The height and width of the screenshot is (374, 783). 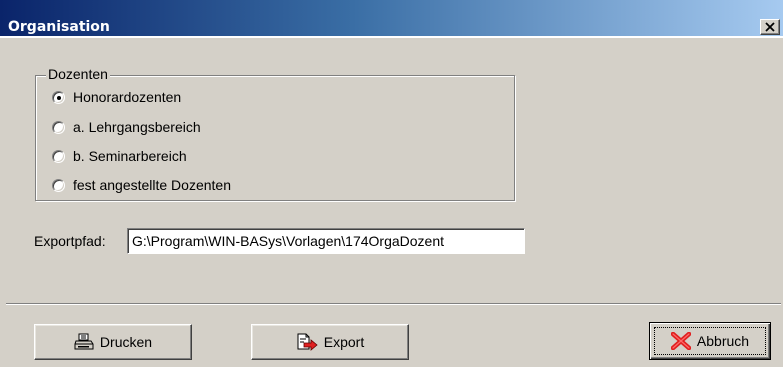 What do you see at coordinates (58, 97) in the screenshot?
I see `radio-button-checked` at bounding box center [58, 97].